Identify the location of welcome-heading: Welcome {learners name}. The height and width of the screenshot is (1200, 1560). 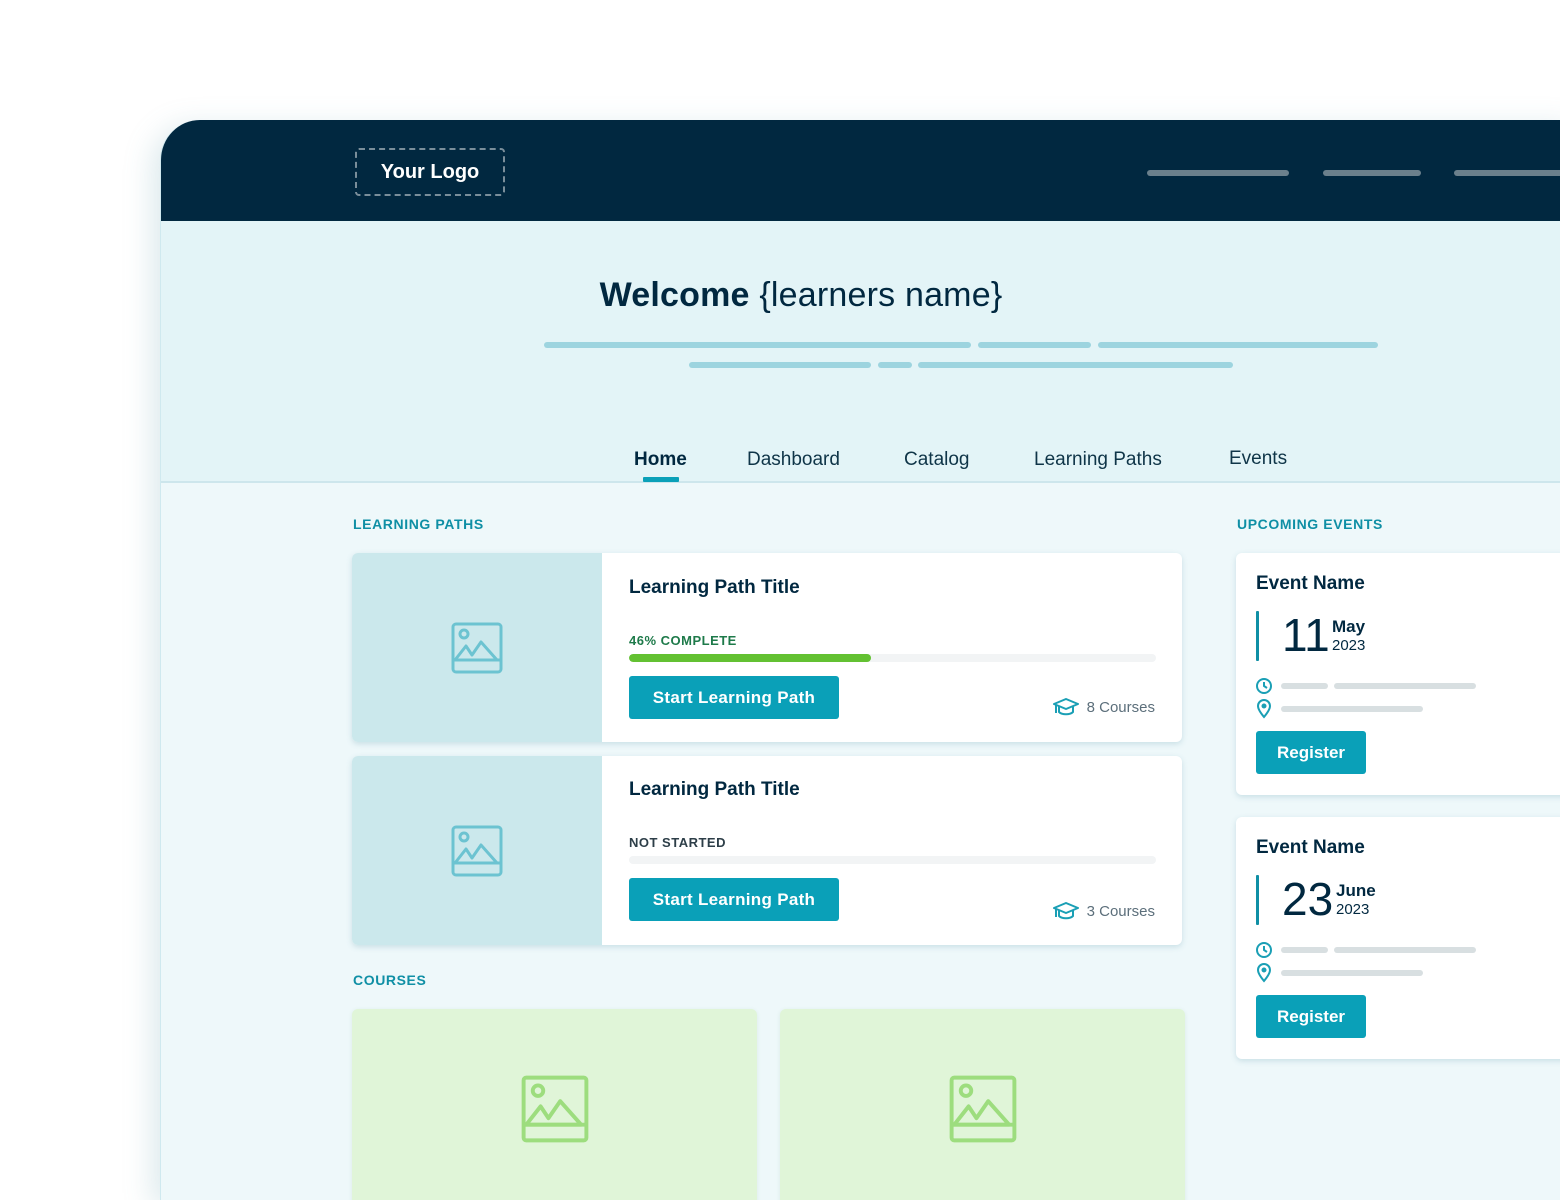
(860, 295).